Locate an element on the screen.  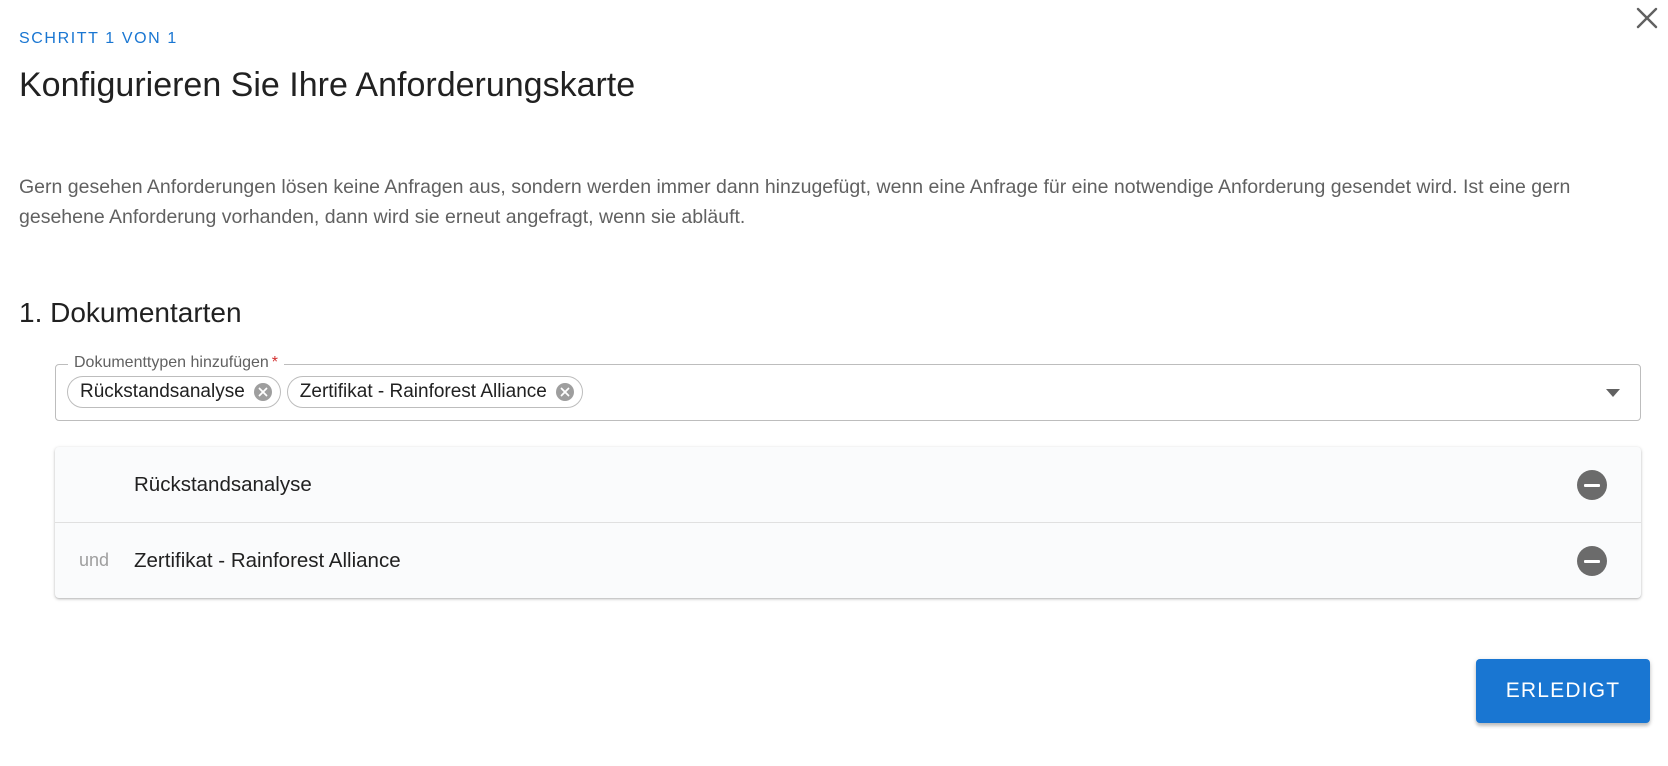
step-indicator: SCHRITT 1 VON 1 is located at coordinates (98, 38).